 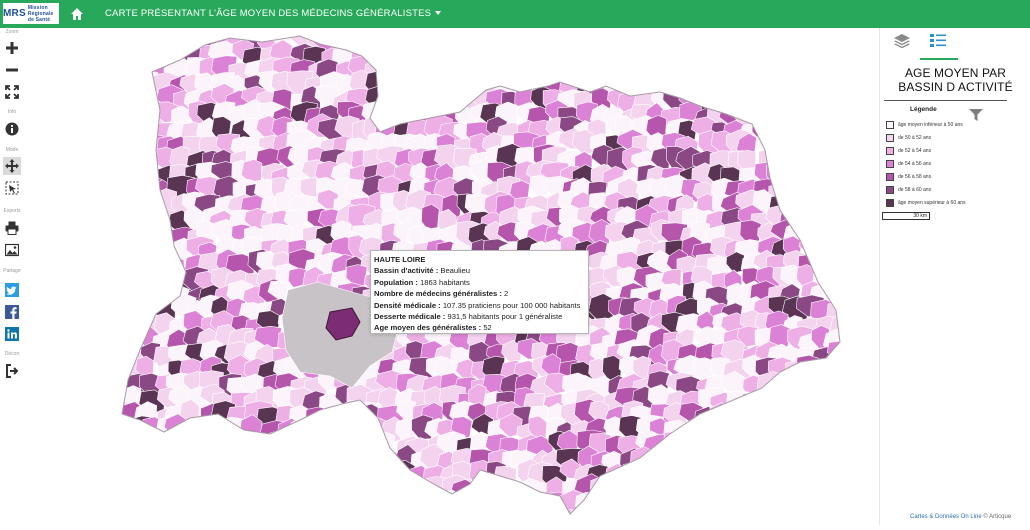 What do you see at coordinates (12, 129) in the screenshot?
I see `info-icon` at bounding box center [12, 129].